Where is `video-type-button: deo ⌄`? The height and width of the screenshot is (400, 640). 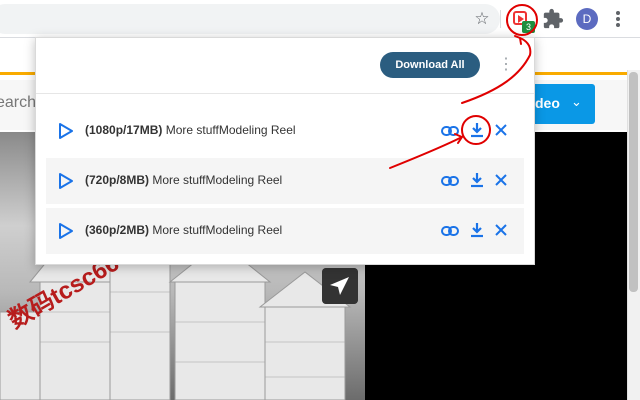 video-type-button: deo ⌄ is located at coordinates (561, 104).